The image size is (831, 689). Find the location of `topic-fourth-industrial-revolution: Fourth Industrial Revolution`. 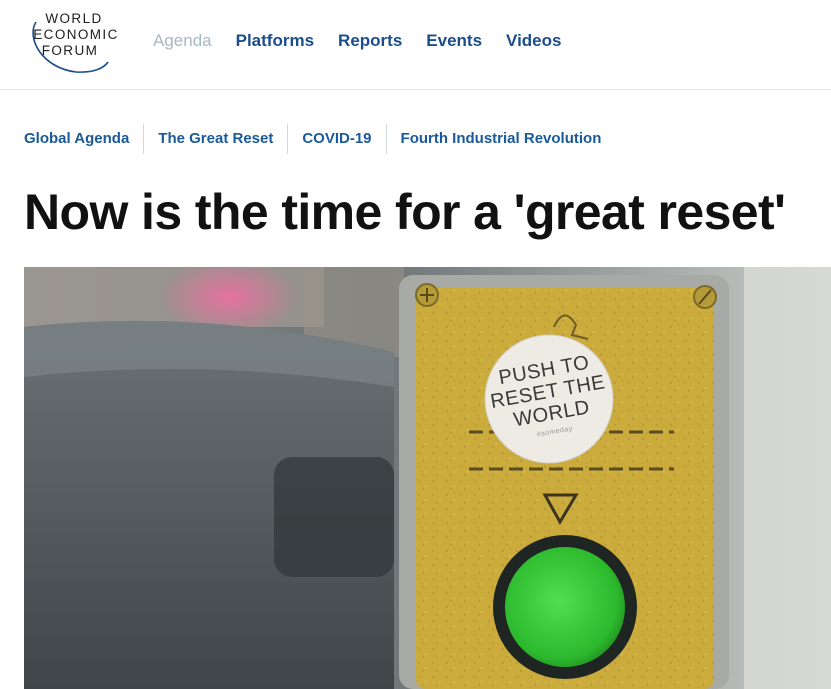

topic-fourth-industrial-revolution: Fourth Industrial Revolution is located at coordinates (500, 139).